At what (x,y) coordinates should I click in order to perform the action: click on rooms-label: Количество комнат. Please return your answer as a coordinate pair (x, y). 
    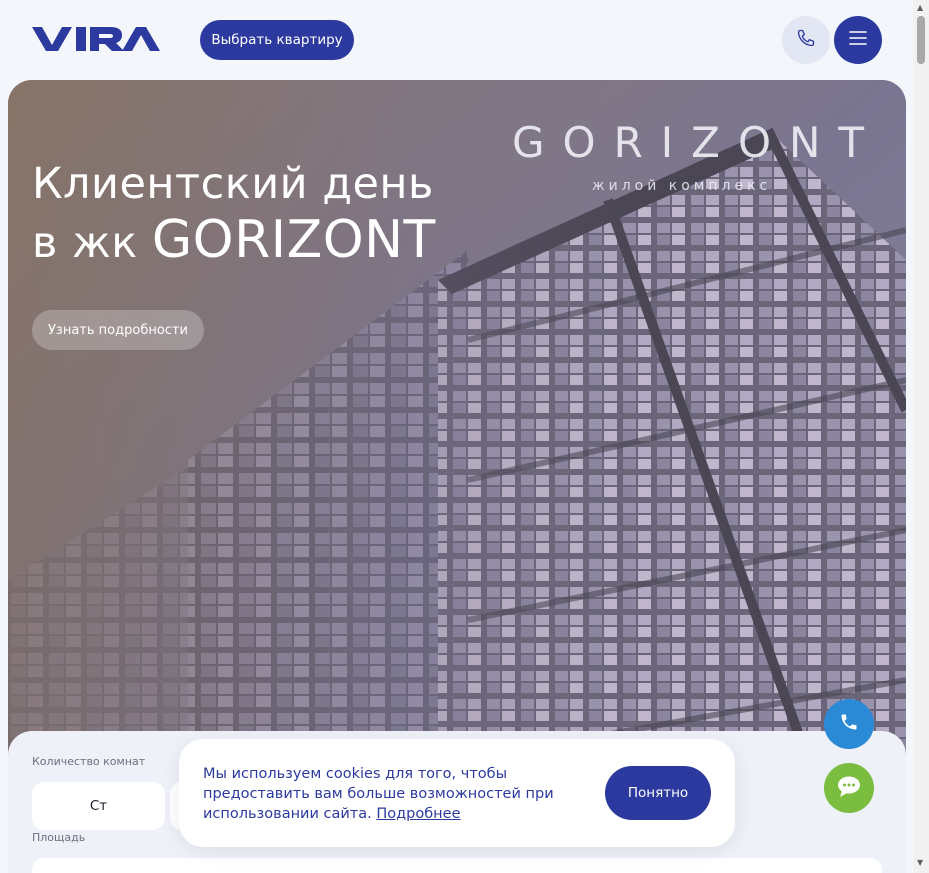
    Looking at the image, I should click on (89, 761).